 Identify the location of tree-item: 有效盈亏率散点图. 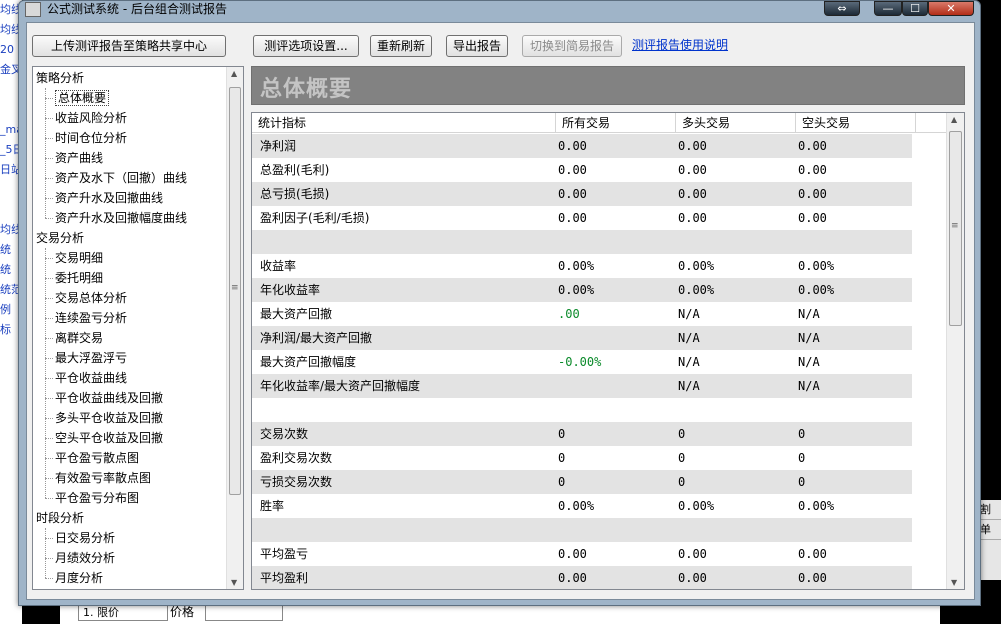
(103, 478).